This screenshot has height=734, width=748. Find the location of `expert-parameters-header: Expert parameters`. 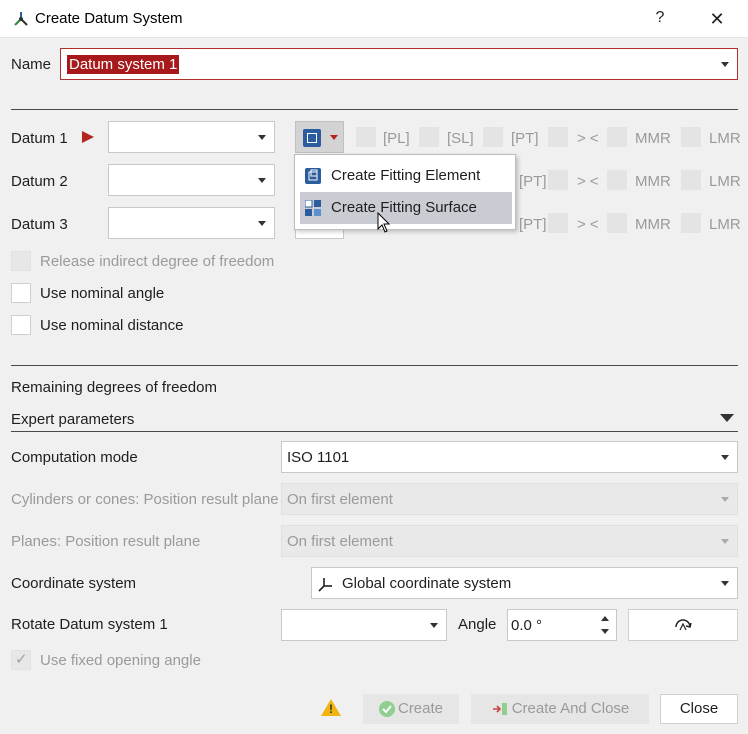

expert-parameters-header: Expert parameters is located at coordinates (374, 420).